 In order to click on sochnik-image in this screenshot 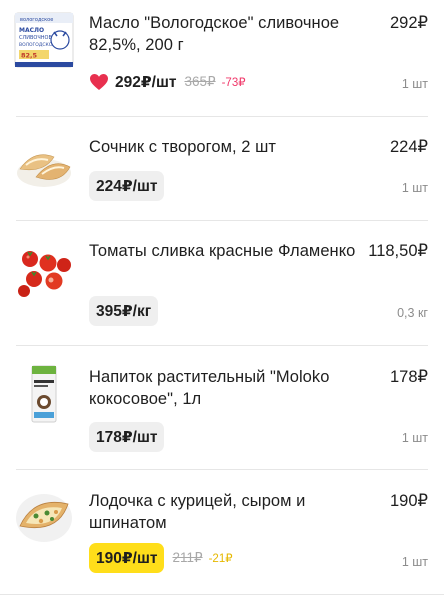, I will do `click(44, 165)`.